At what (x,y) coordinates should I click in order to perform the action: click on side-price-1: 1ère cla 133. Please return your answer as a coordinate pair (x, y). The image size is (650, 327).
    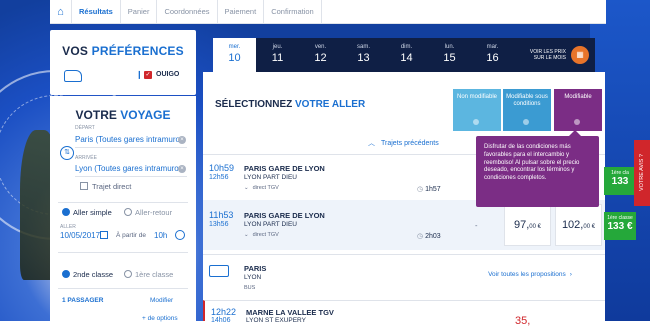
    Looking at the image, I should click on (620, 181).